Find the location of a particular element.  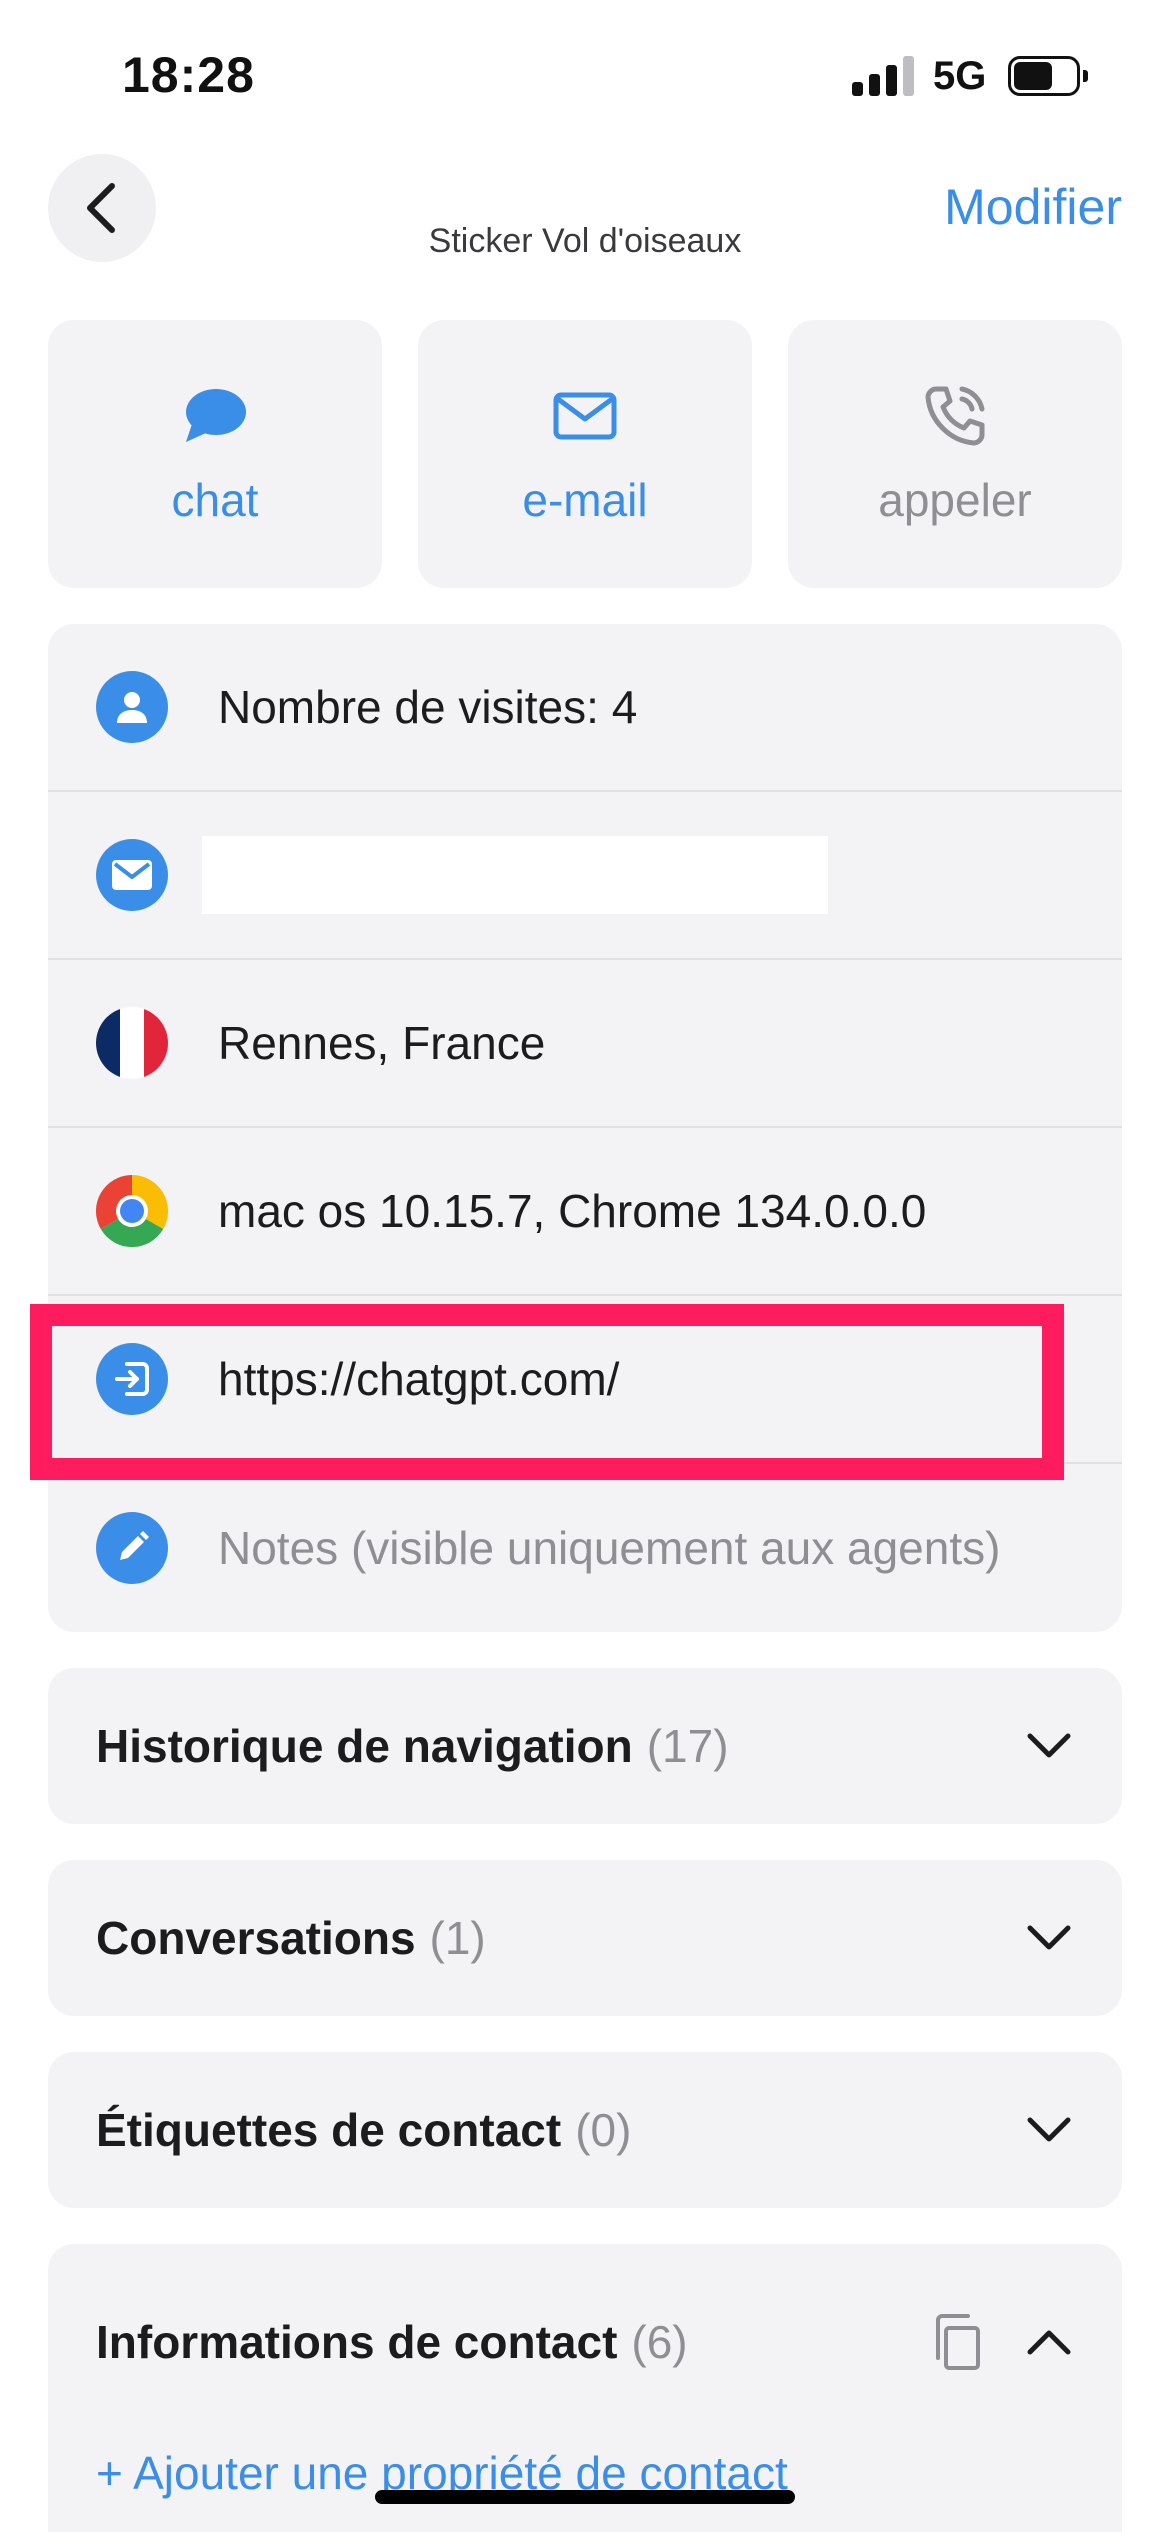

chat-bubble-icon is located at coordinates (216, 415).